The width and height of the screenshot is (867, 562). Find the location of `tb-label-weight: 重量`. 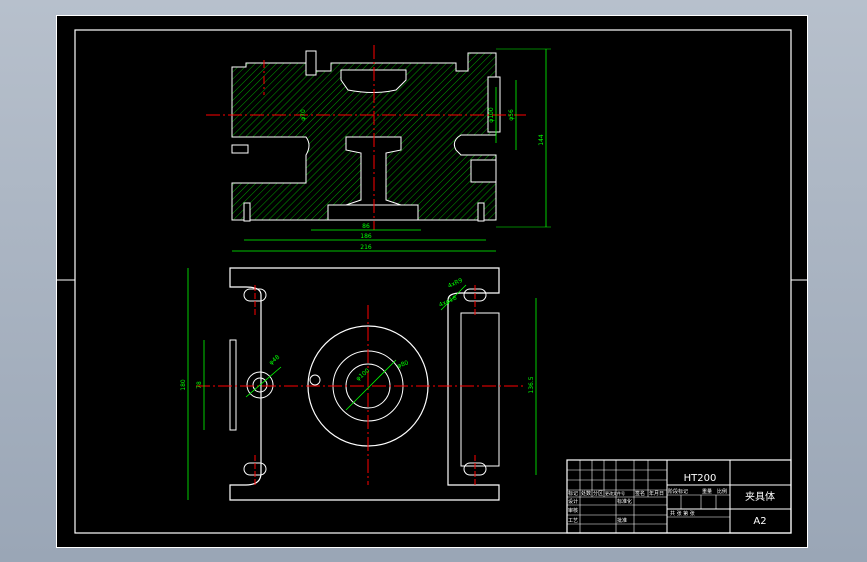

tb-label-weight: 重量 is located at coordinates (707, 491).